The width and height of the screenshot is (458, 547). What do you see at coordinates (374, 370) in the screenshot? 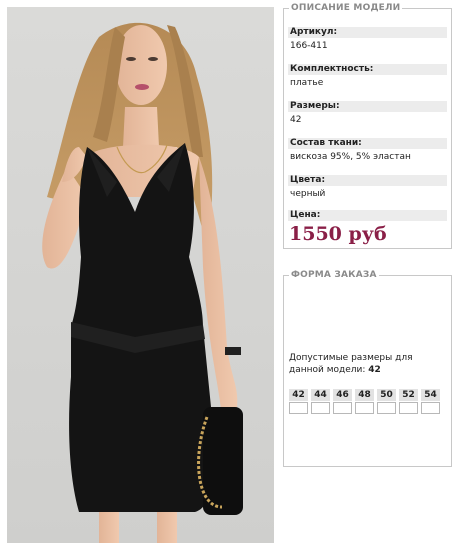
I see `allowed-sizes-value: 42` at bounding box center [374, 370].